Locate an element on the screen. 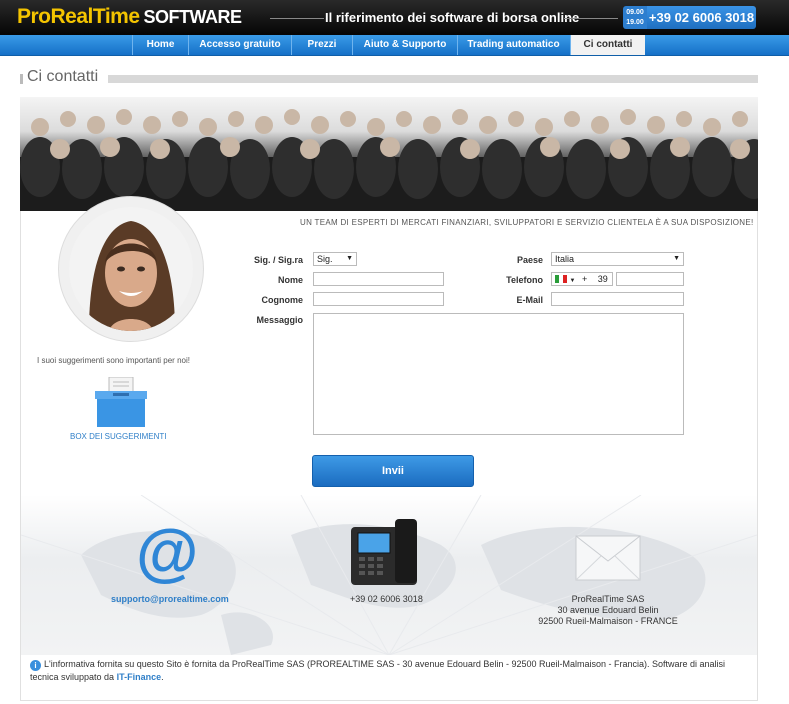 The width and height of the screenshot is (789, 704). phone-code: 39 is located at coordinates (602, 279).